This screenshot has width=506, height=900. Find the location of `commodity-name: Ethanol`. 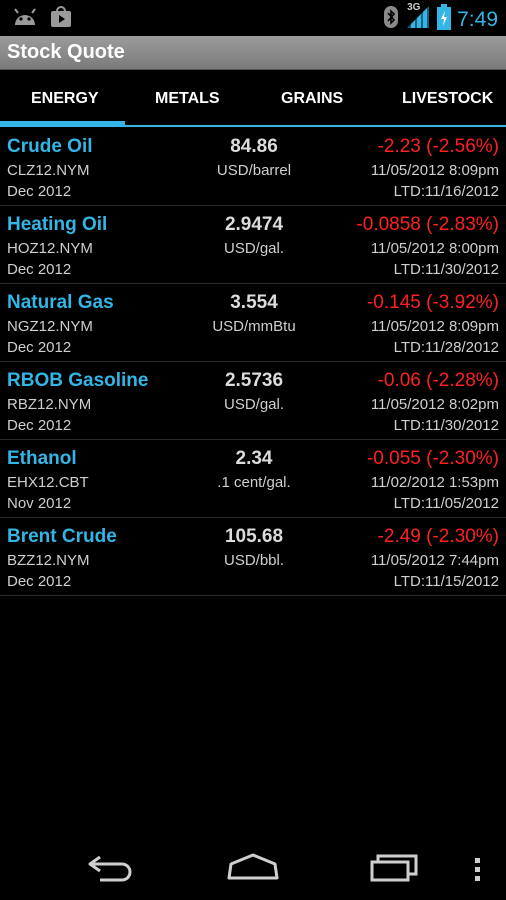

commodity-name: Ethanol is located at coordinates (42, 458).